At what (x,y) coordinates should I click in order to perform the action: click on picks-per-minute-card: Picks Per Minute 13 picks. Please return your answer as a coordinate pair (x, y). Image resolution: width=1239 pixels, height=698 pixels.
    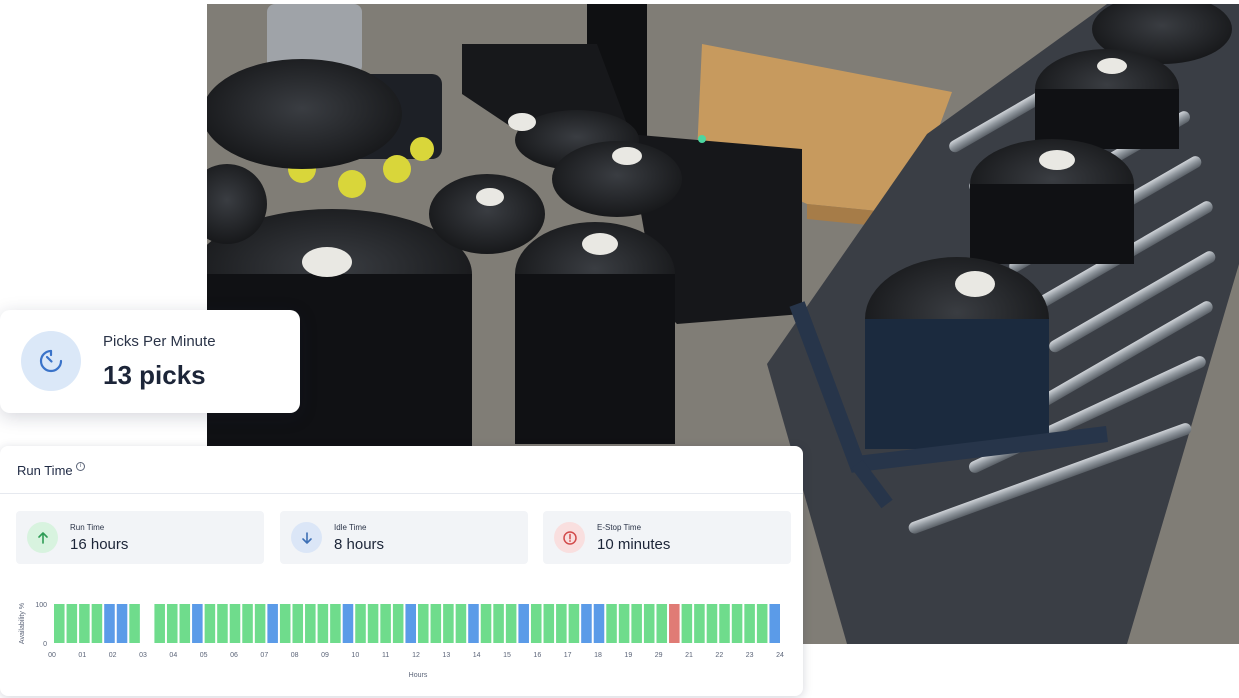
    Looking at the image, I should click on (150, 361).